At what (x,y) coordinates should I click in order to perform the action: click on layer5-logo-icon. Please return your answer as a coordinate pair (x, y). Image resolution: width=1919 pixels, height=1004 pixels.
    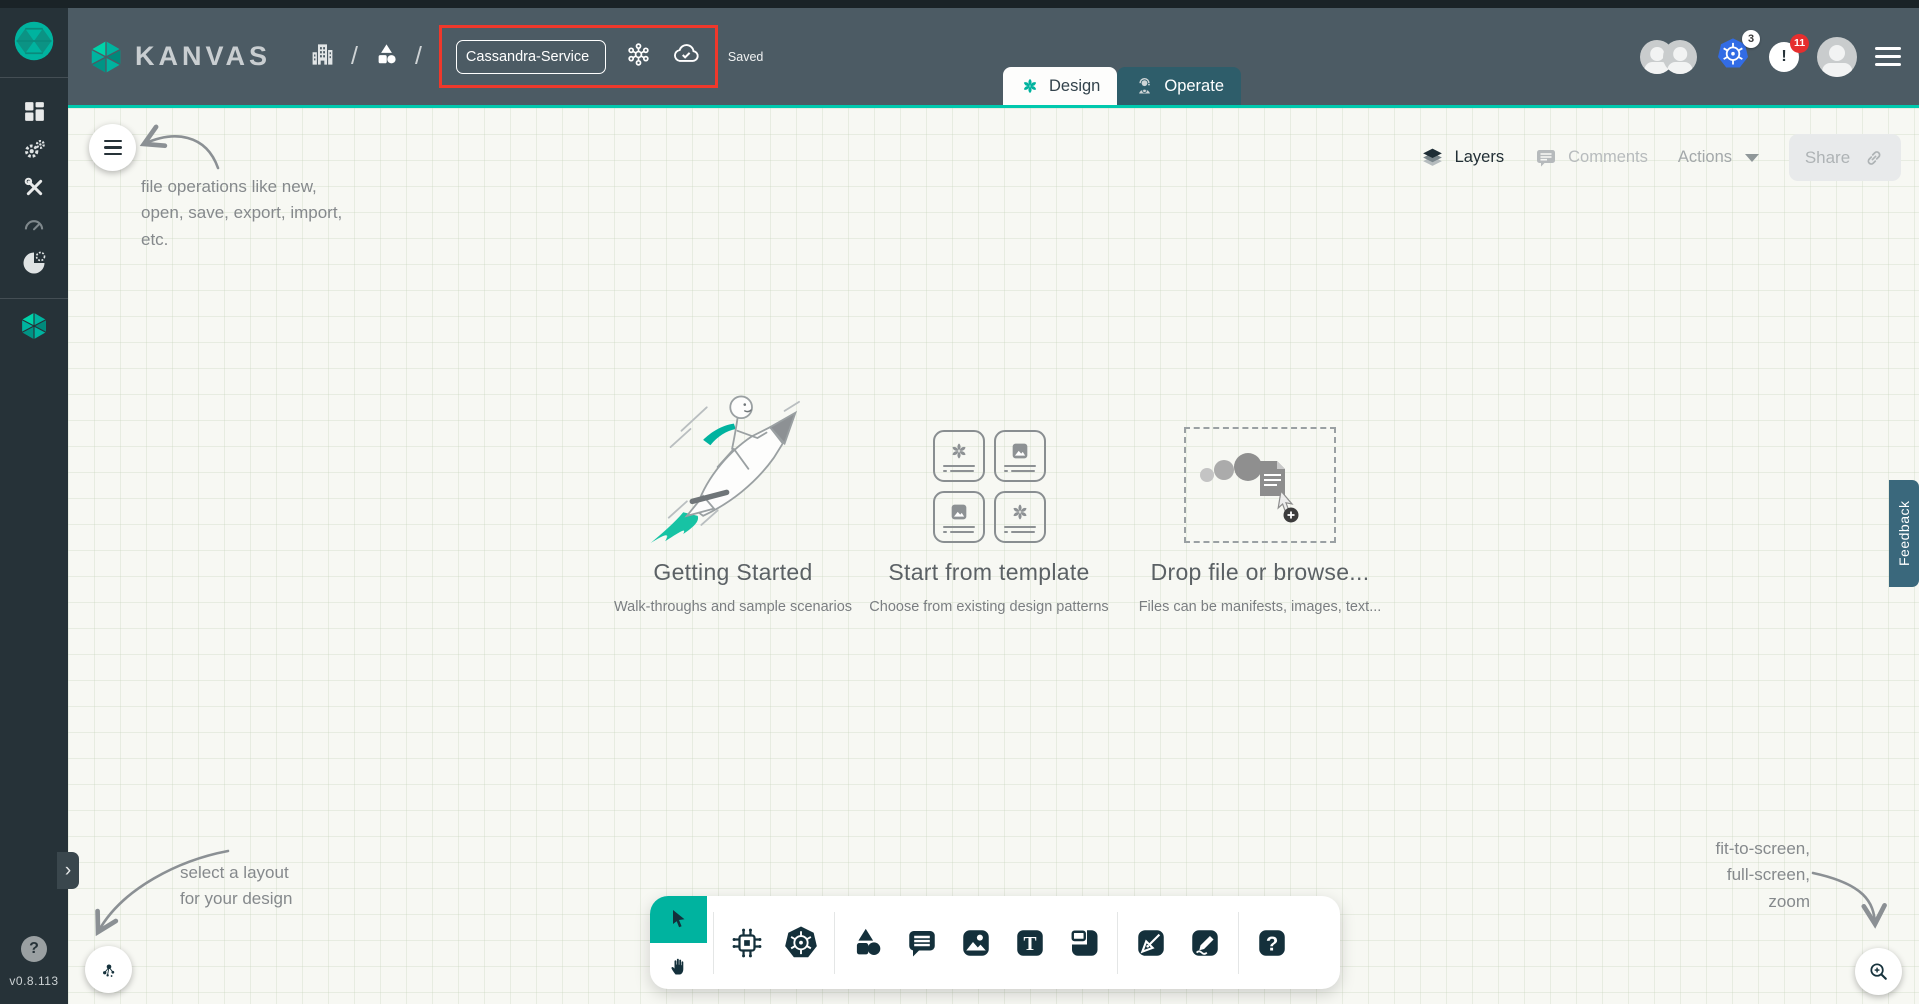
    Looking at the image, I should click on (34, 43).